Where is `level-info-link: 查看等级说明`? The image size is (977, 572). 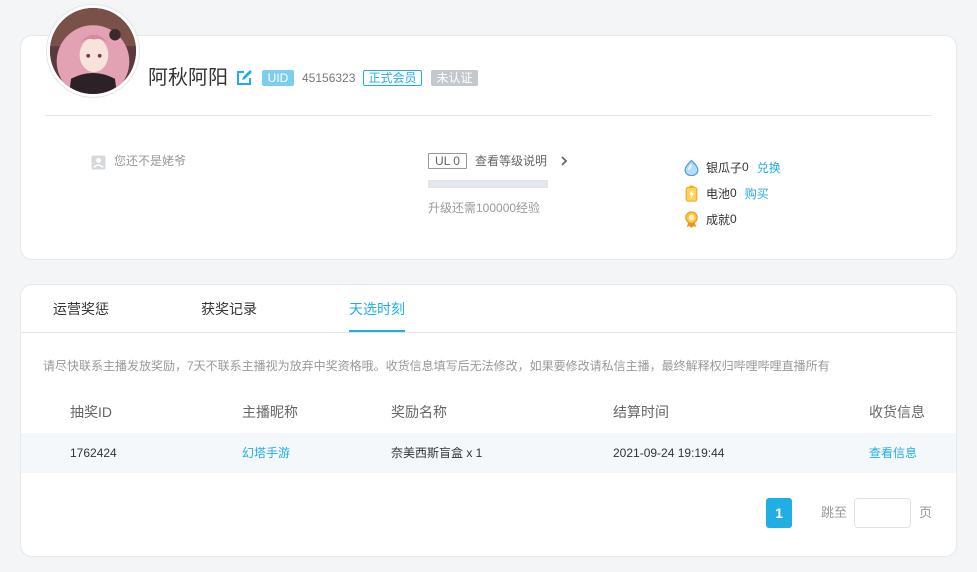
level-info-link: 查看等级说明 is located at coordinates (511, 161).